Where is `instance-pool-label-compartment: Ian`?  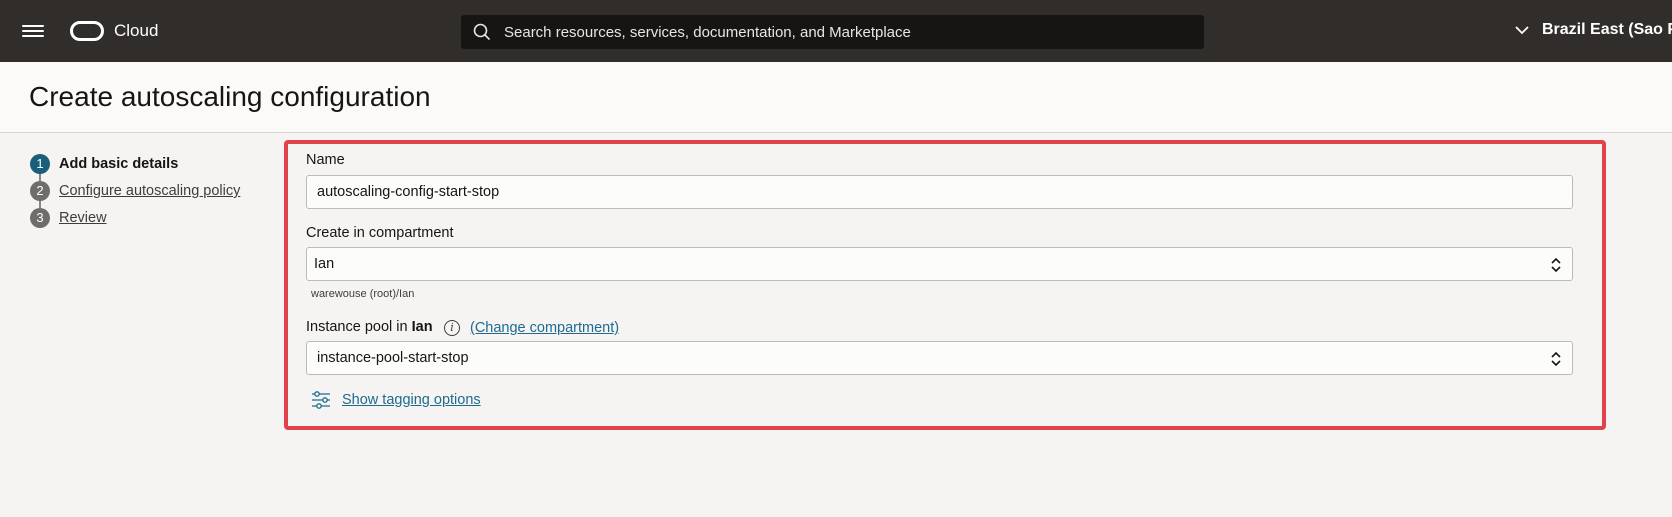
instance-pool-label-compartment: Ian is located at coordinates (422, 327).